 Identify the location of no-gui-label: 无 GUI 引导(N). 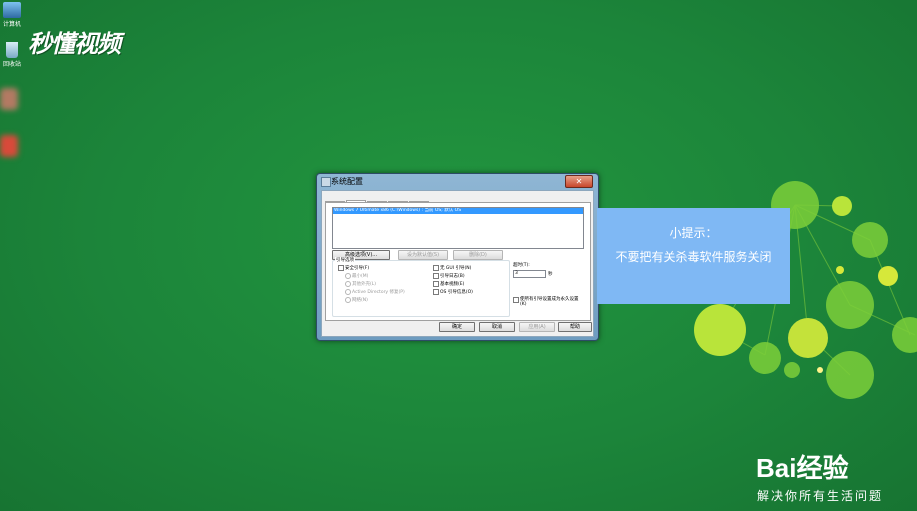
(456, 268).